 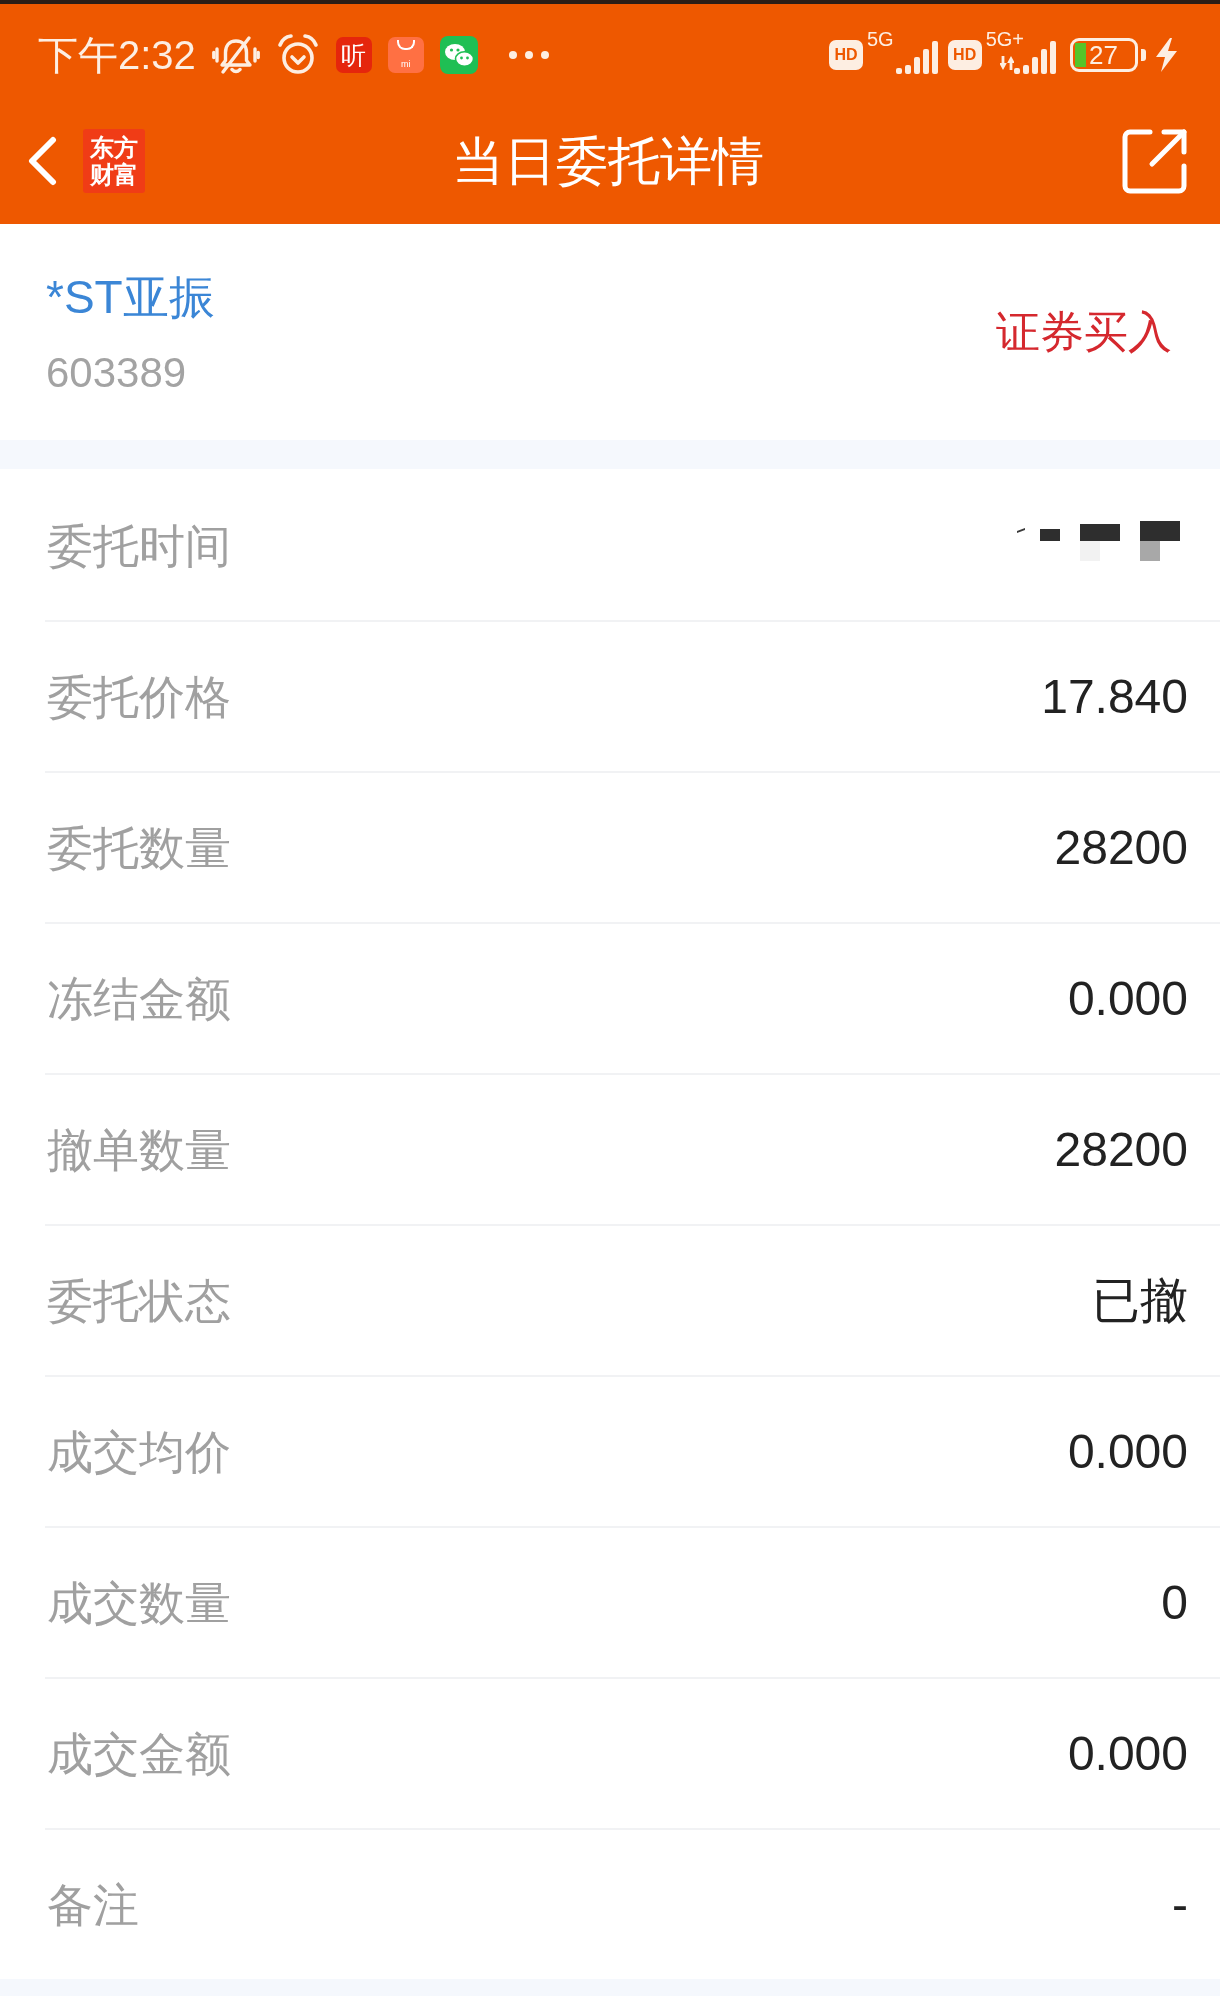 What do you see at coordinates (1174, 1602) in the screenshot?
I see `field-value: 0` at bounding box center [1174, 1602].